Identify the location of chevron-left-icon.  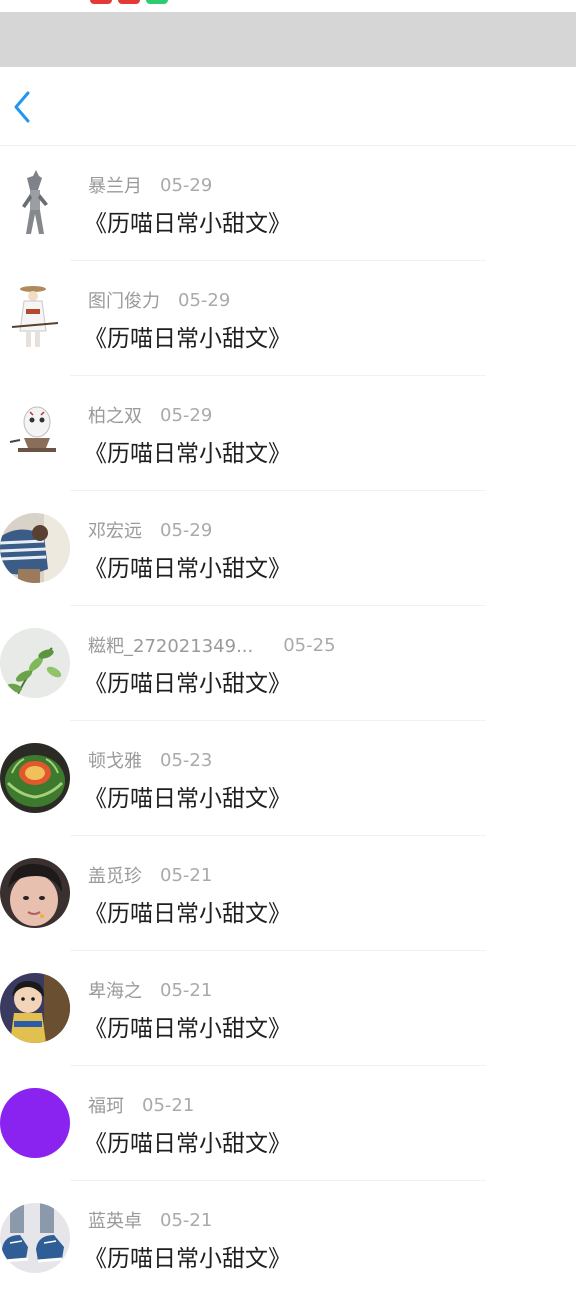
(22, 109).